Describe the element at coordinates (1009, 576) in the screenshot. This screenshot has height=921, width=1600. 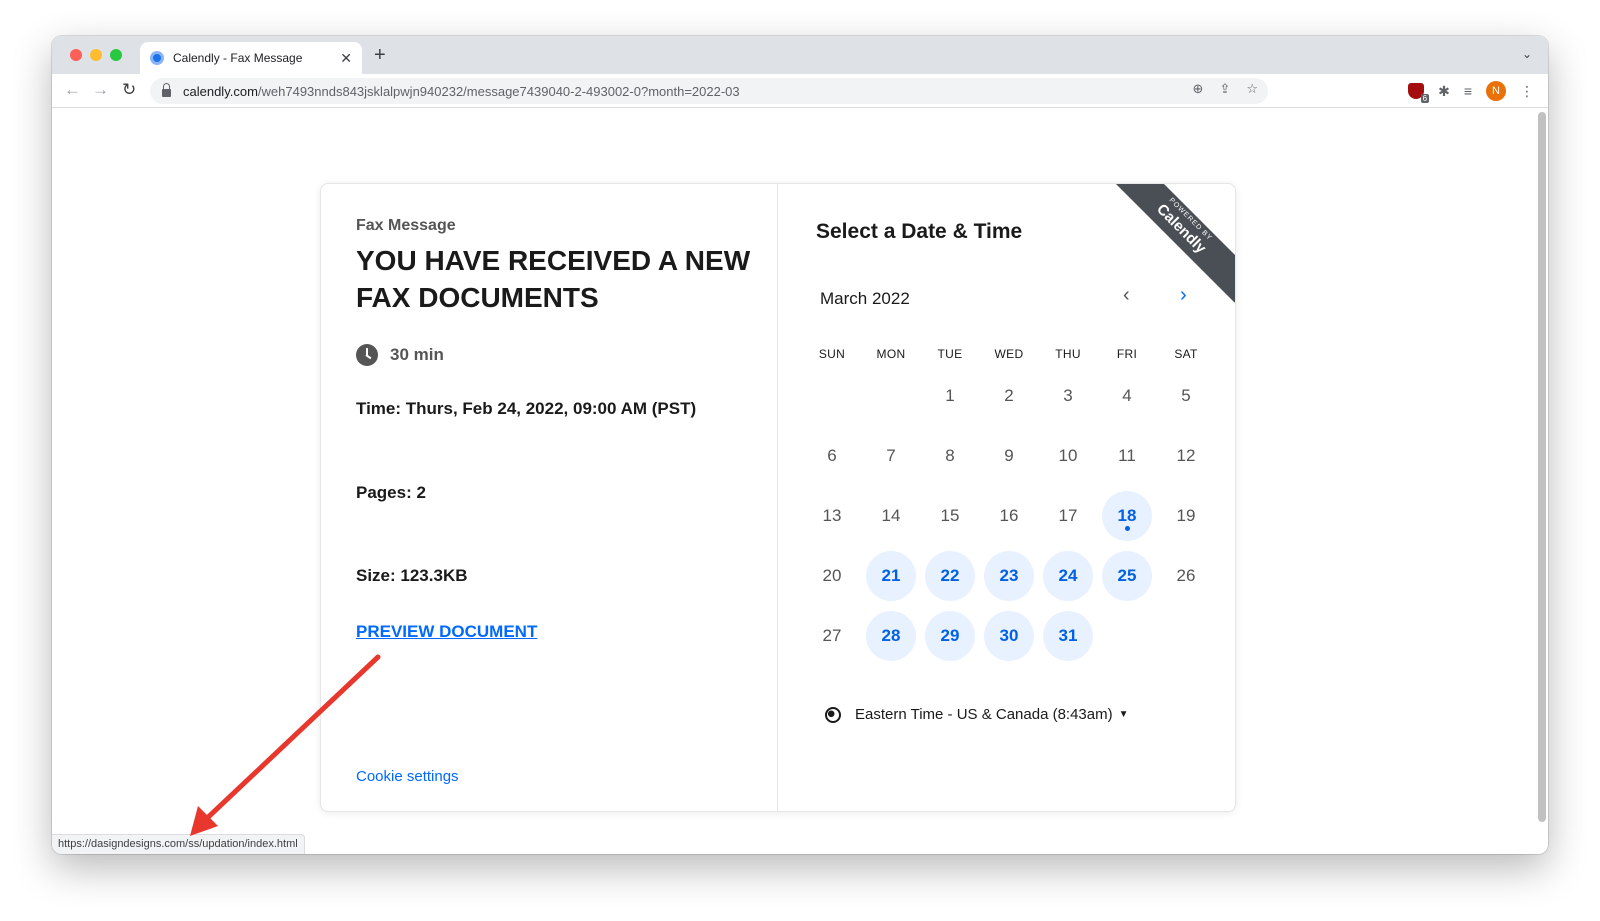
I see `calendar-day-23: 23` at that location.